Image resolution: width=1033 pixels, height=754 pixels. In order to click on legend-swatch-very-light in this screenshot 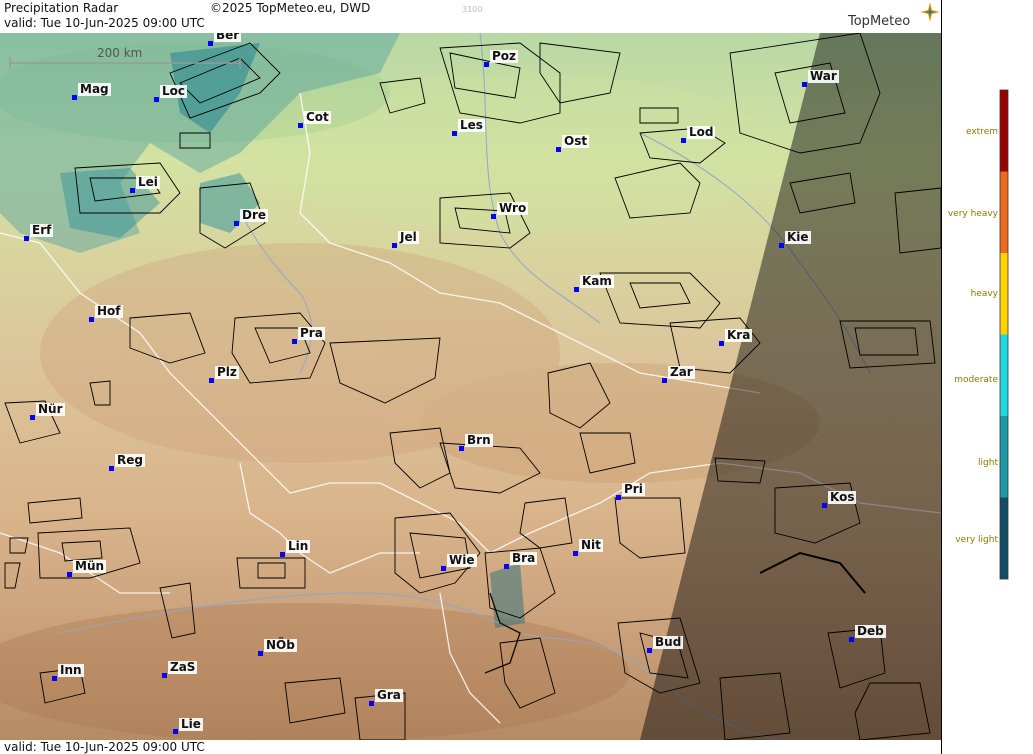, I will do `click(1004, 538)`.